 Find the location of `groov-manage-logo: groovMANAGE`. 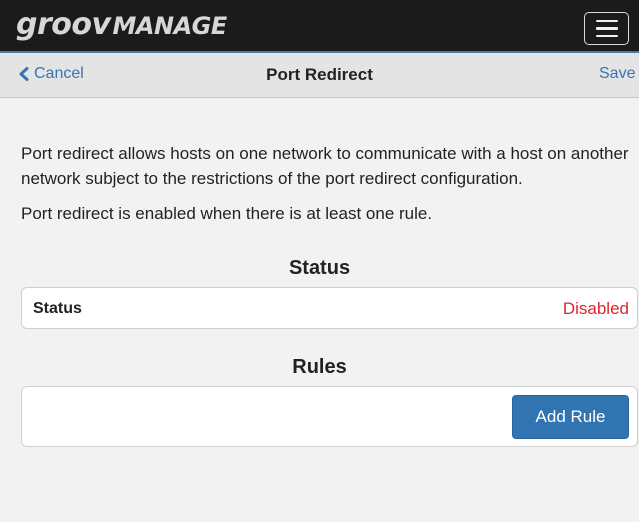

groov-manage-logo: groovMANAGE is located at coordinates (121, 25).